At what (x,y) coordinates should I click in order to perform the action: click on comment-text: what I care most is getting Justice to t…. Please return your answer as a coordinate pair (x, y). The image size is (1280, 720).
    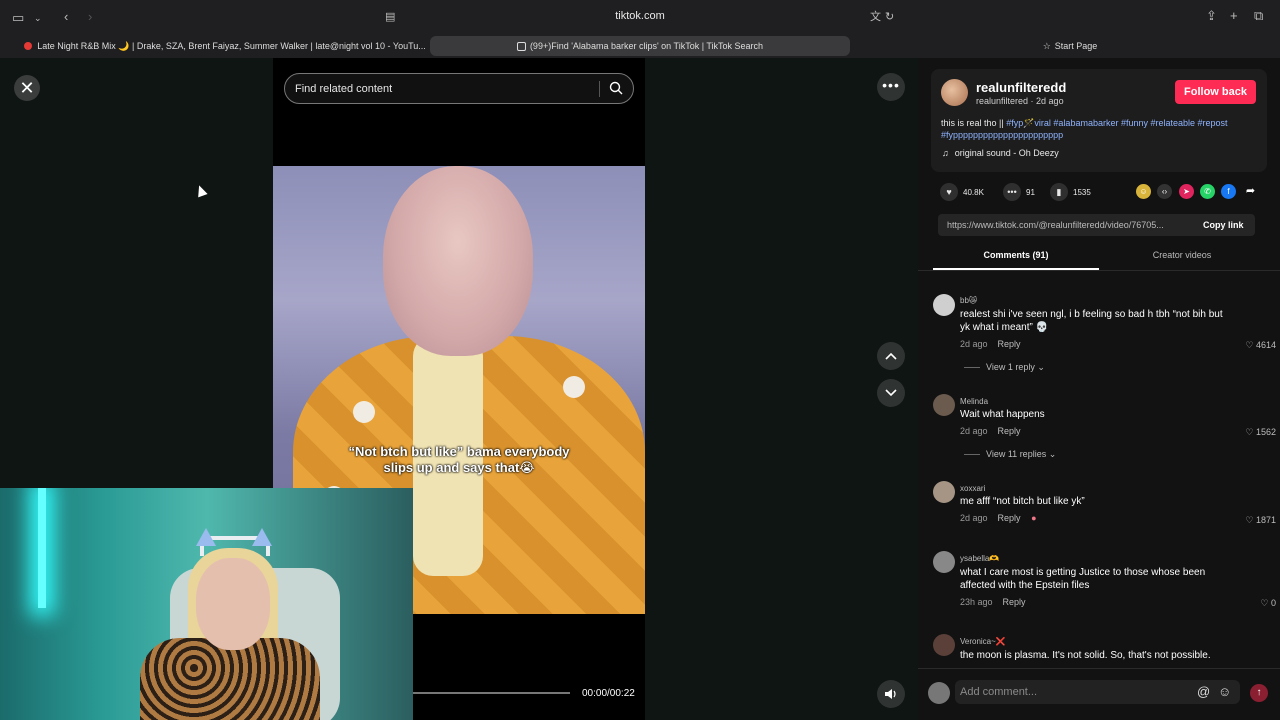
    Looking at the image, I should click on (1083, 579).